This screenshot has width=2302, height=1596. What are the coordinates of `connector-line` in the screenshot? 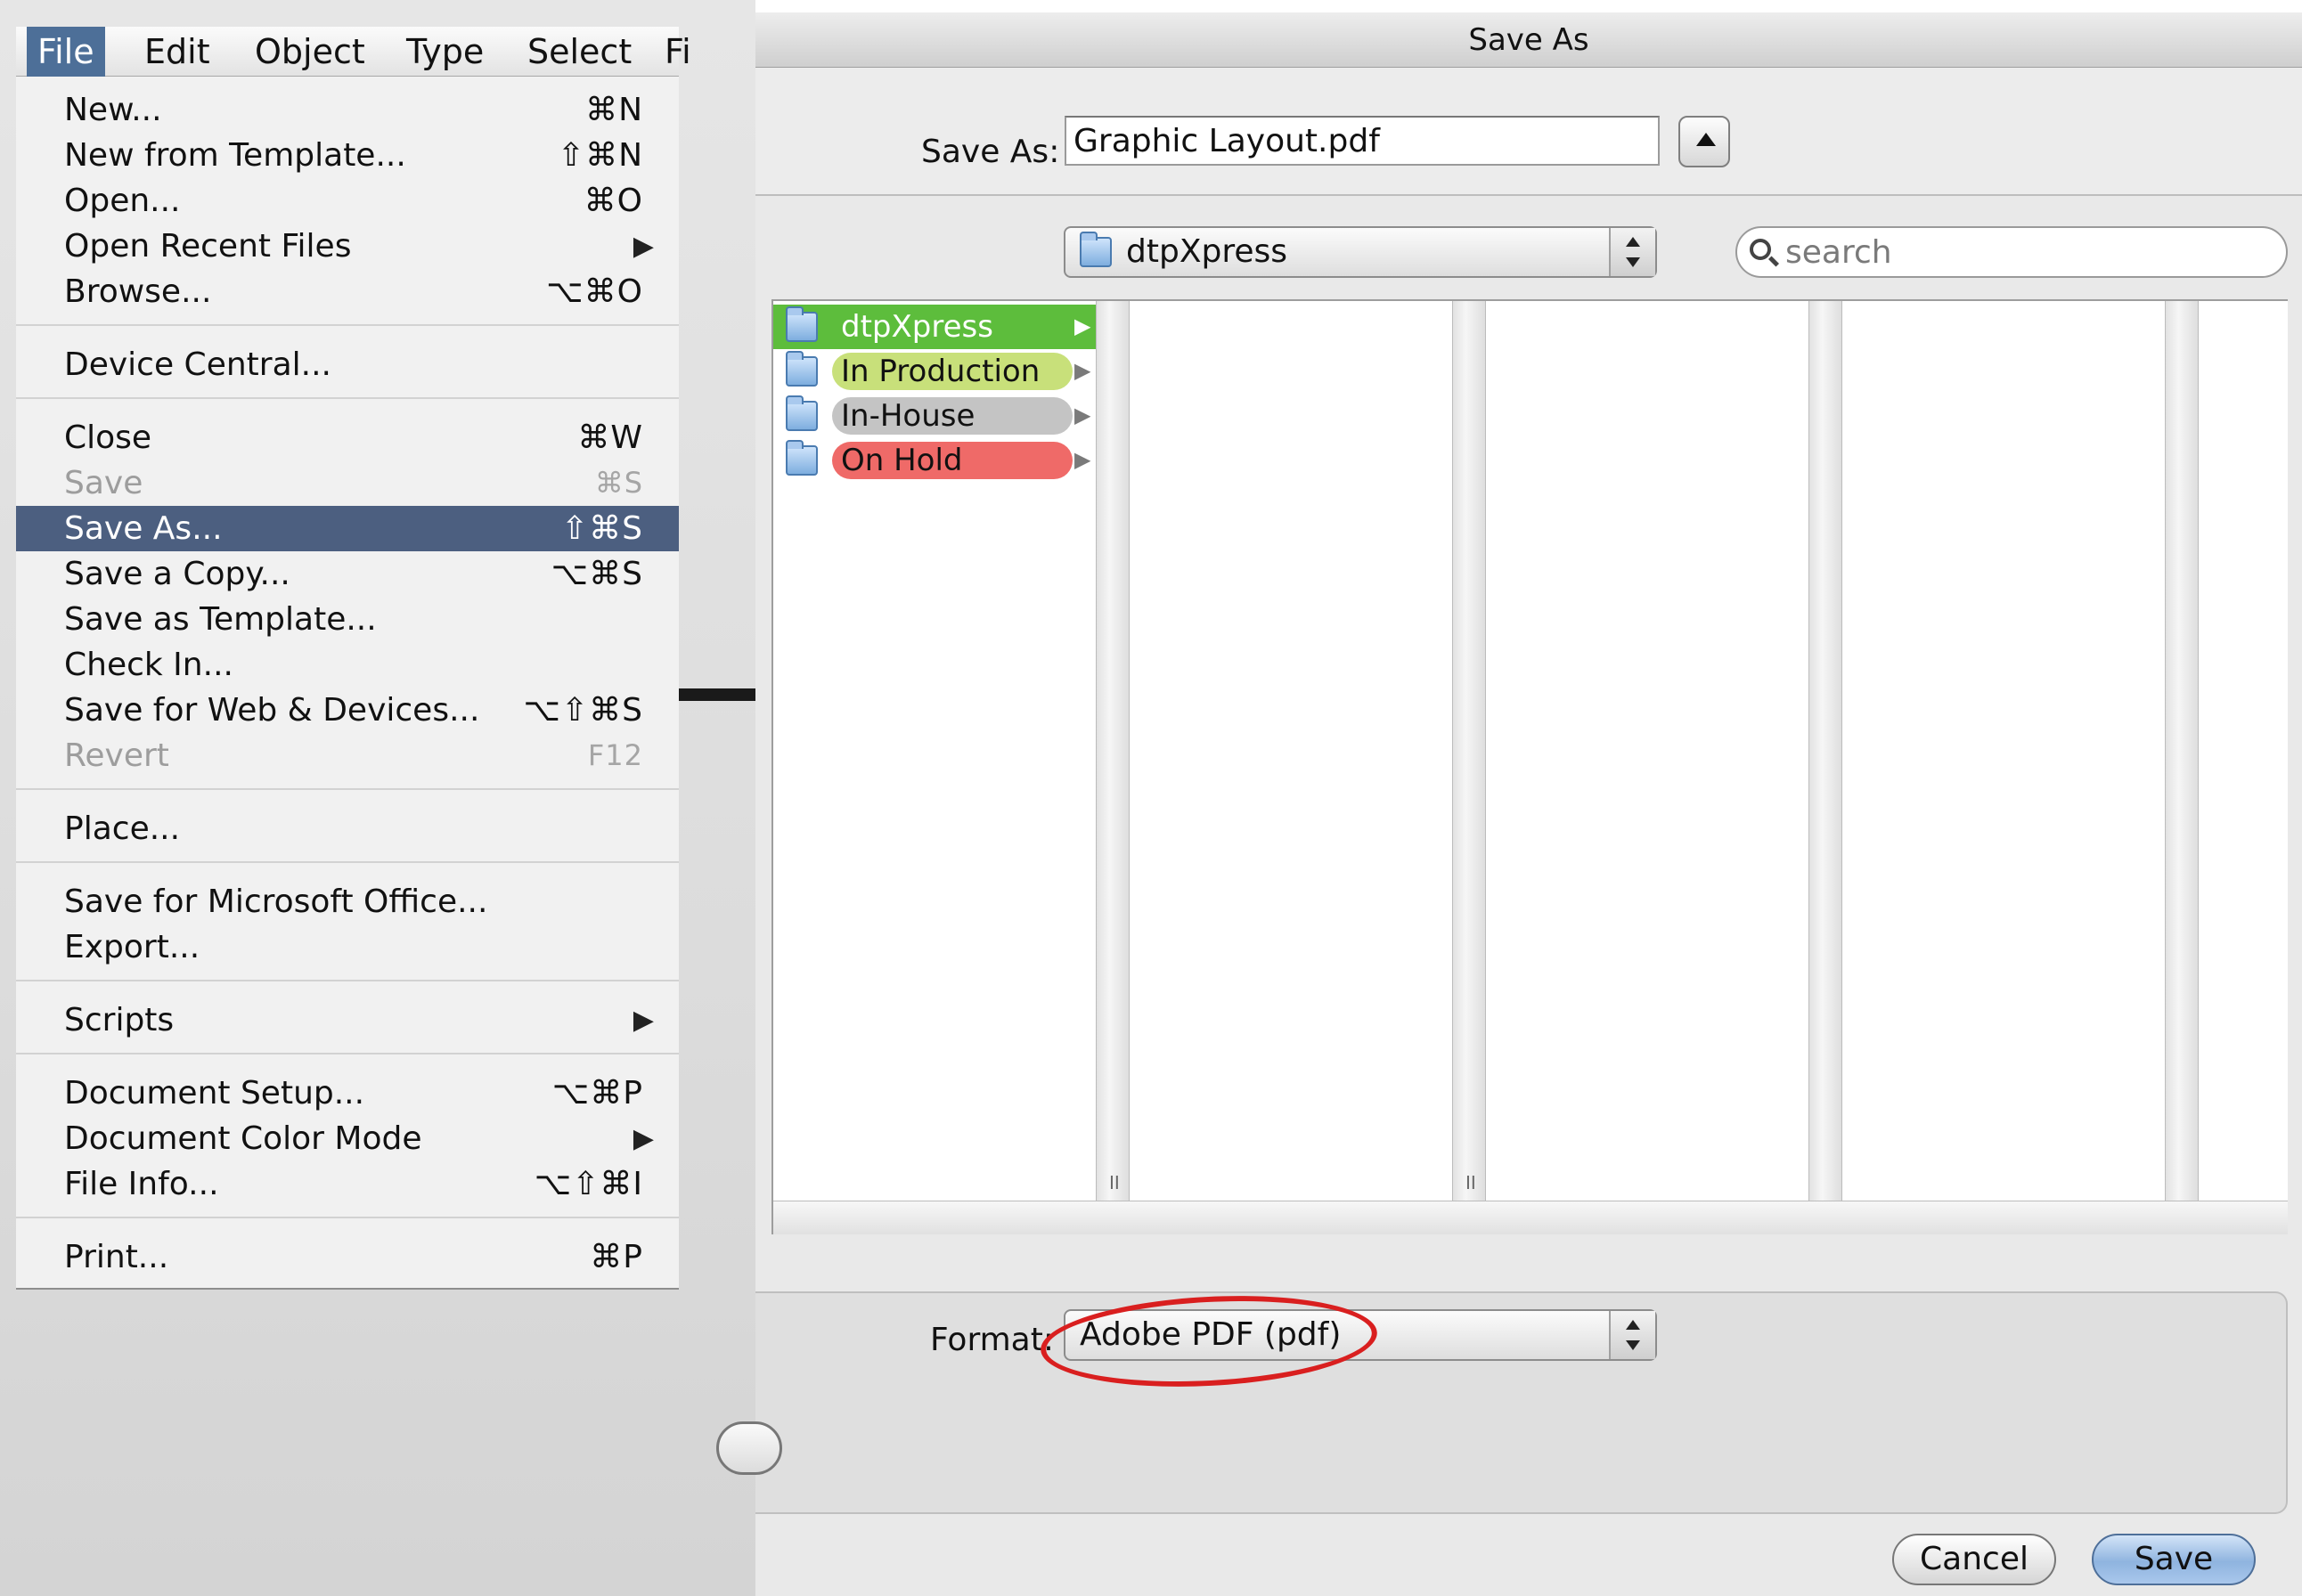 It's located at (717, 694).